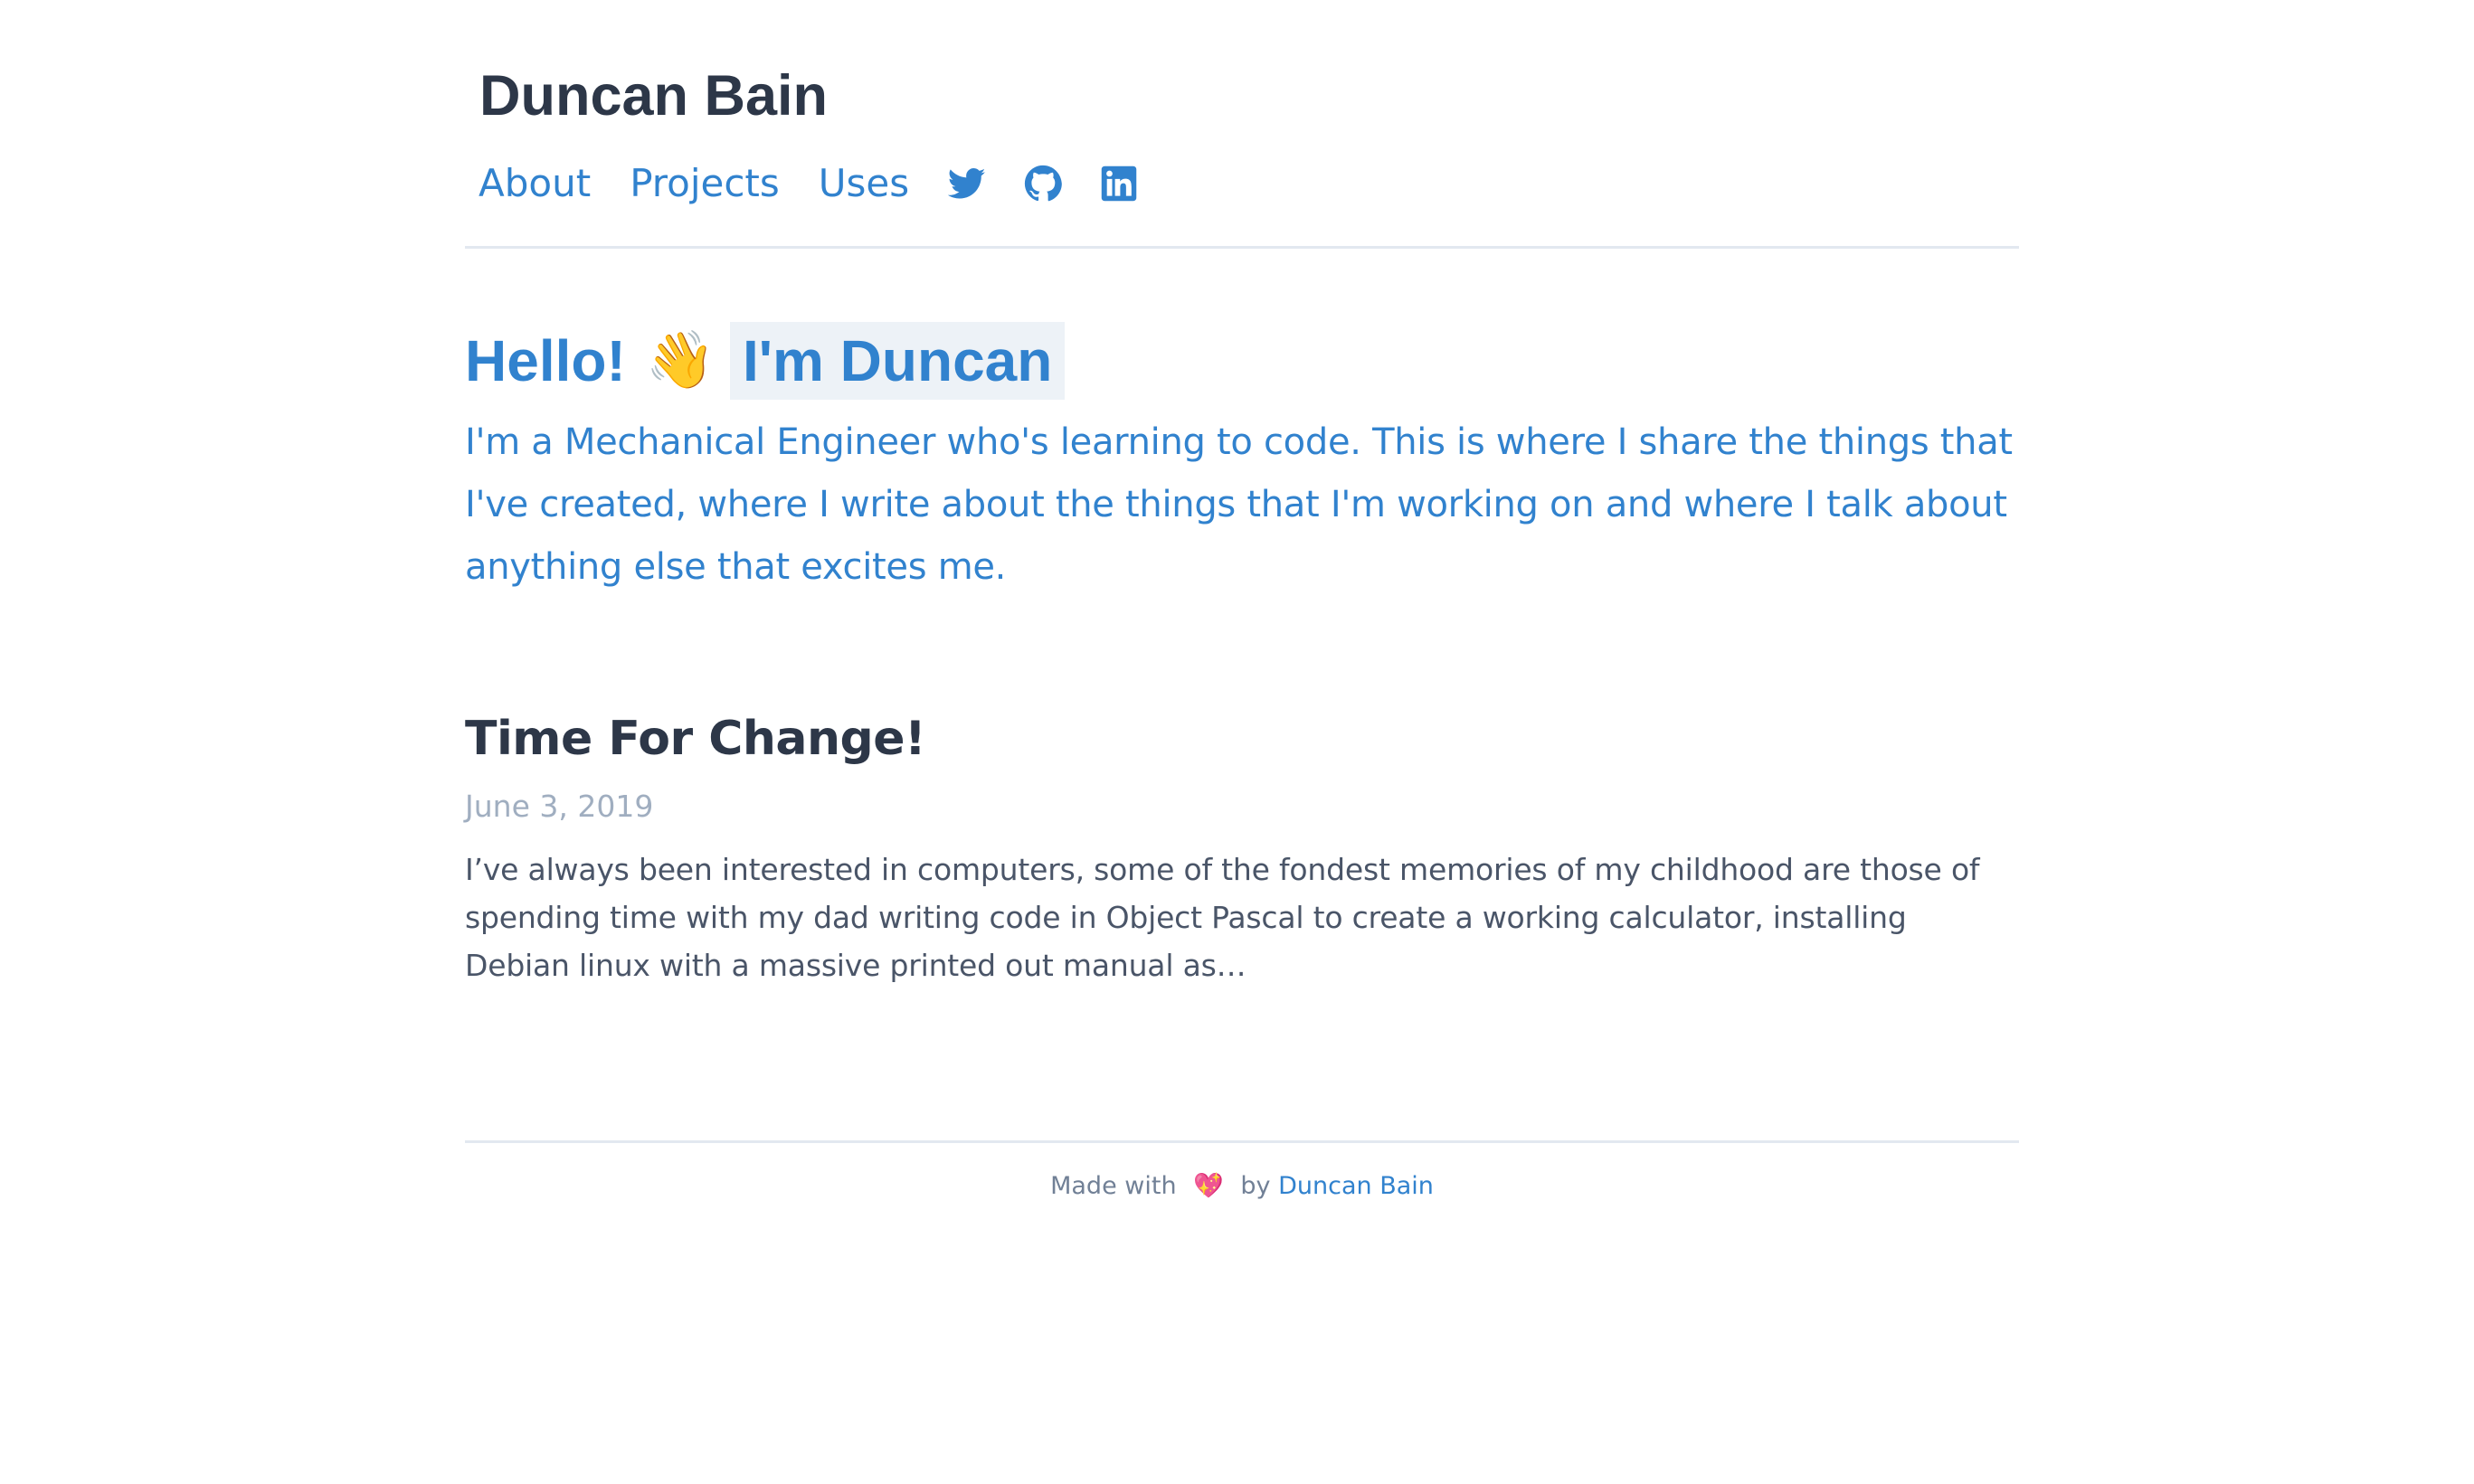  Describe the element at coordinates (705, 183) in the screenshot. I see `nav-link-projects: Projects` at that location.